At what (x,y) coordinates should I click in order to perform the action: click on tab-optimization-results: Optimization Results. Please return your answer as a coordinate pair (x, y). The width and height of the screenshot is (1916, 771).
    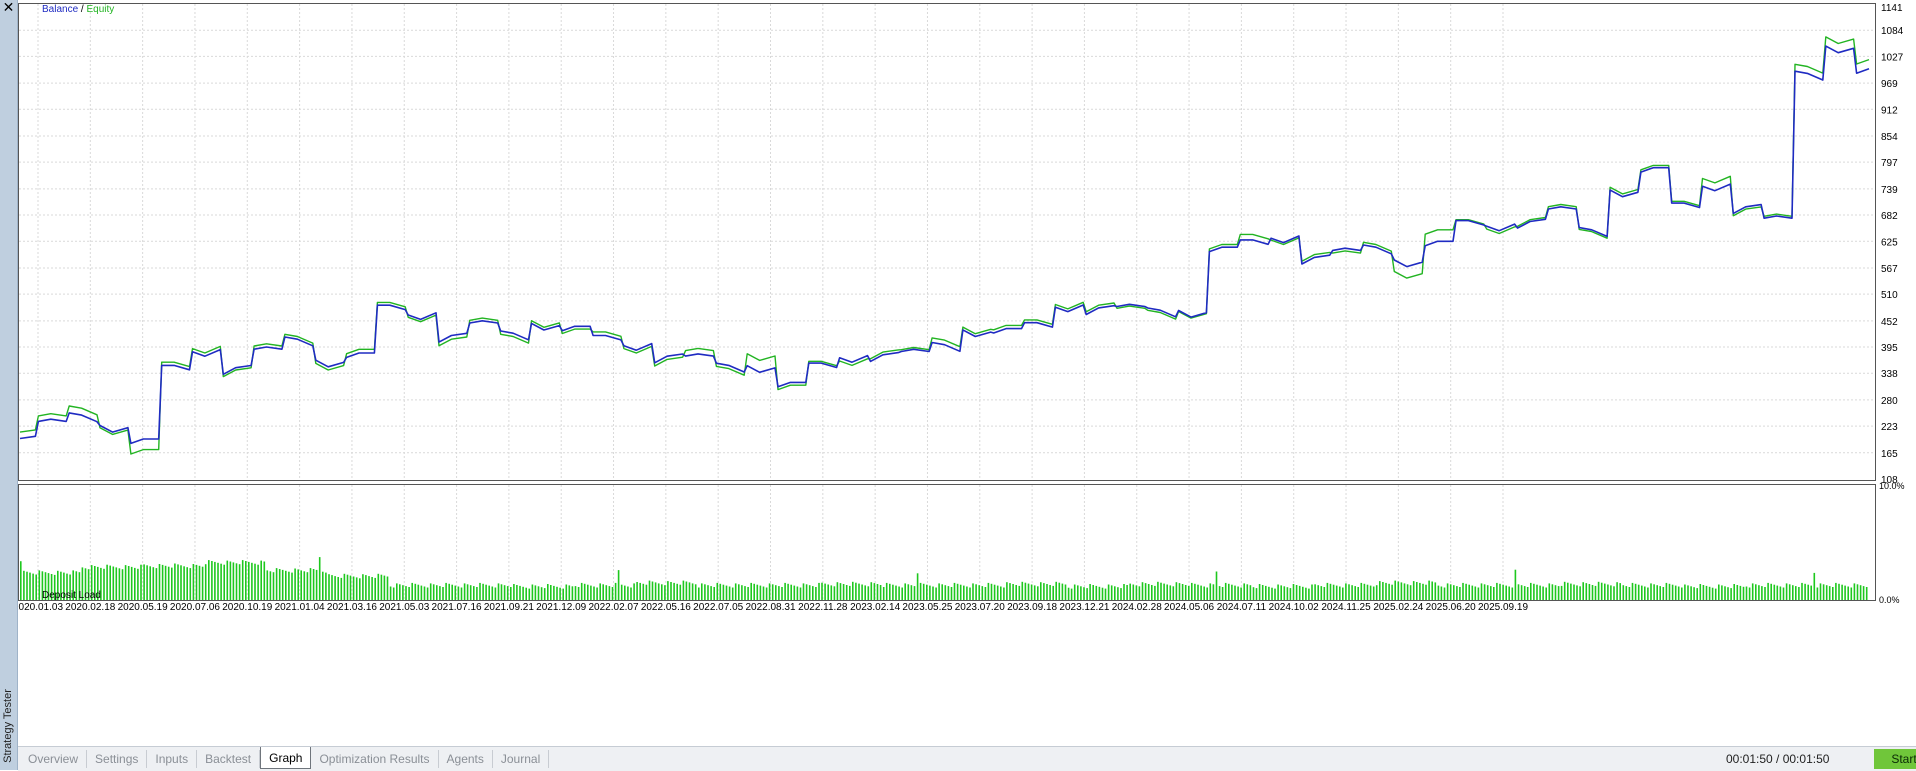
    Looking at the image, I should click on (375, 759).